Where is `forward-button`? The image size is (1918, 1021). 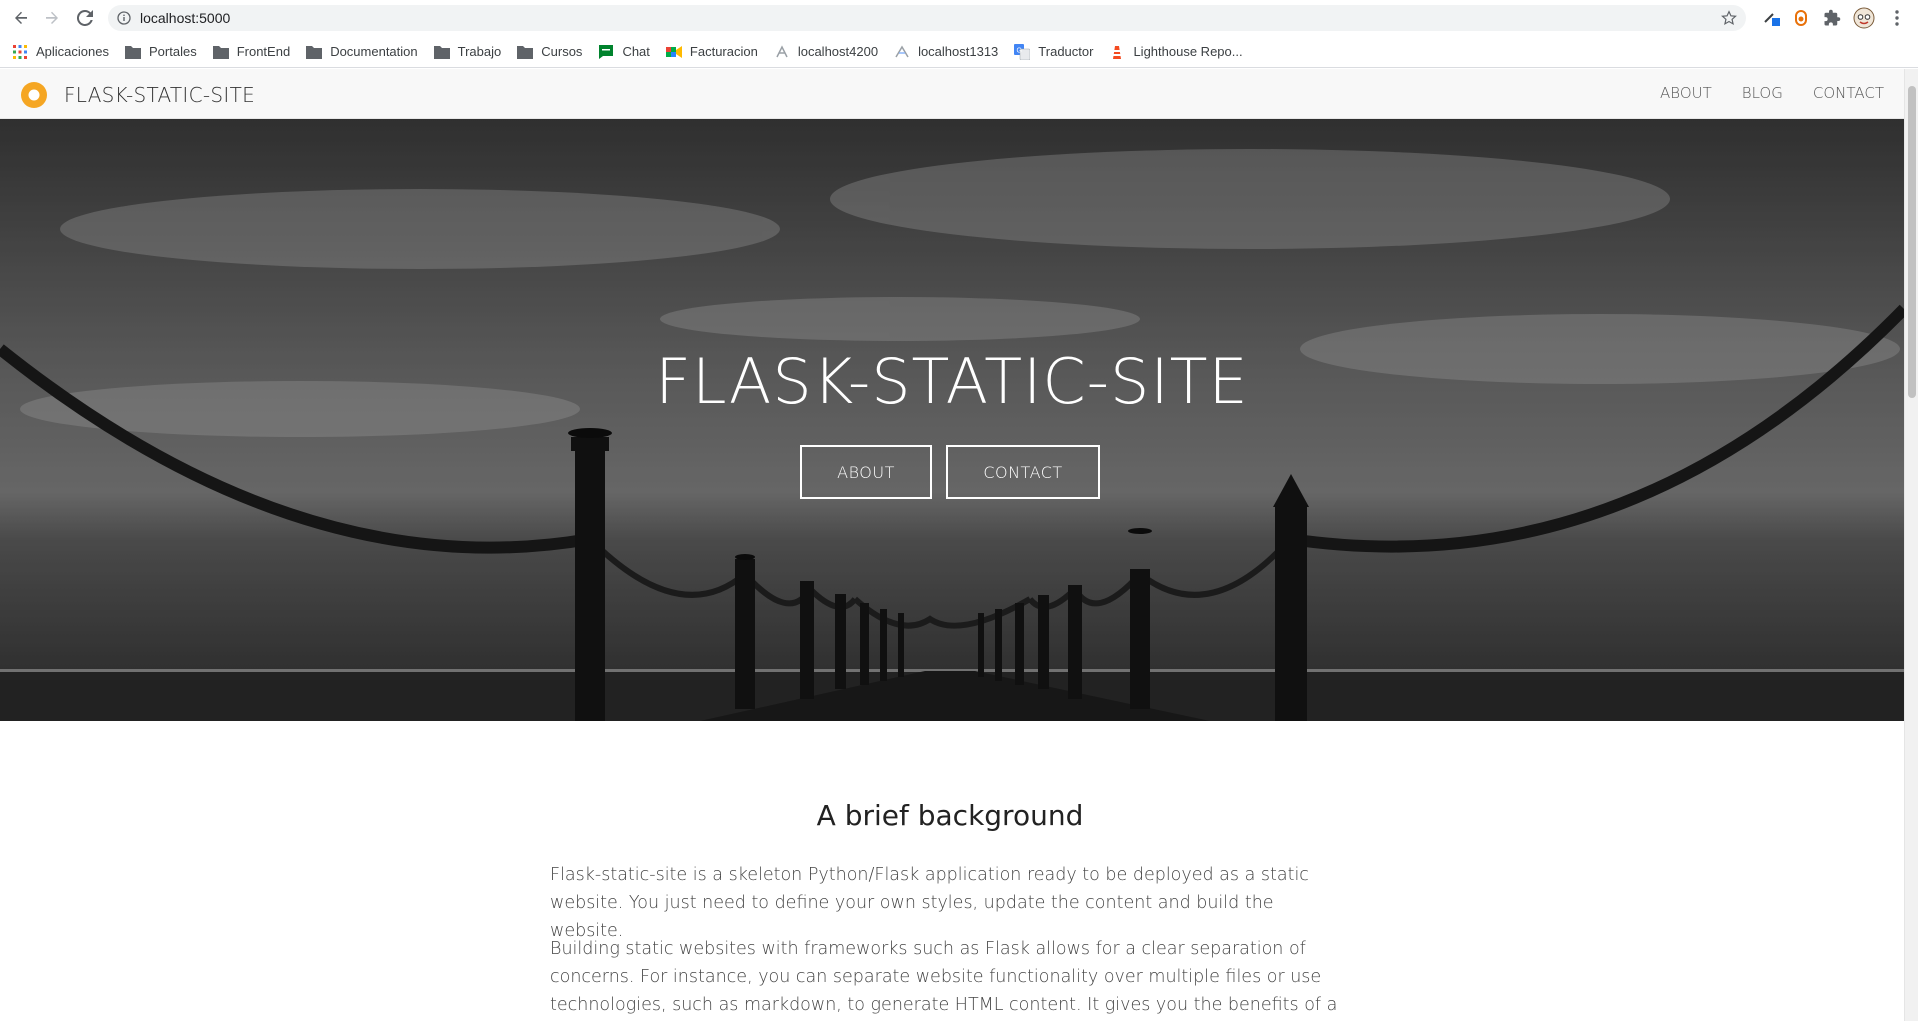
forward-button is located at coordinates (52, 18).